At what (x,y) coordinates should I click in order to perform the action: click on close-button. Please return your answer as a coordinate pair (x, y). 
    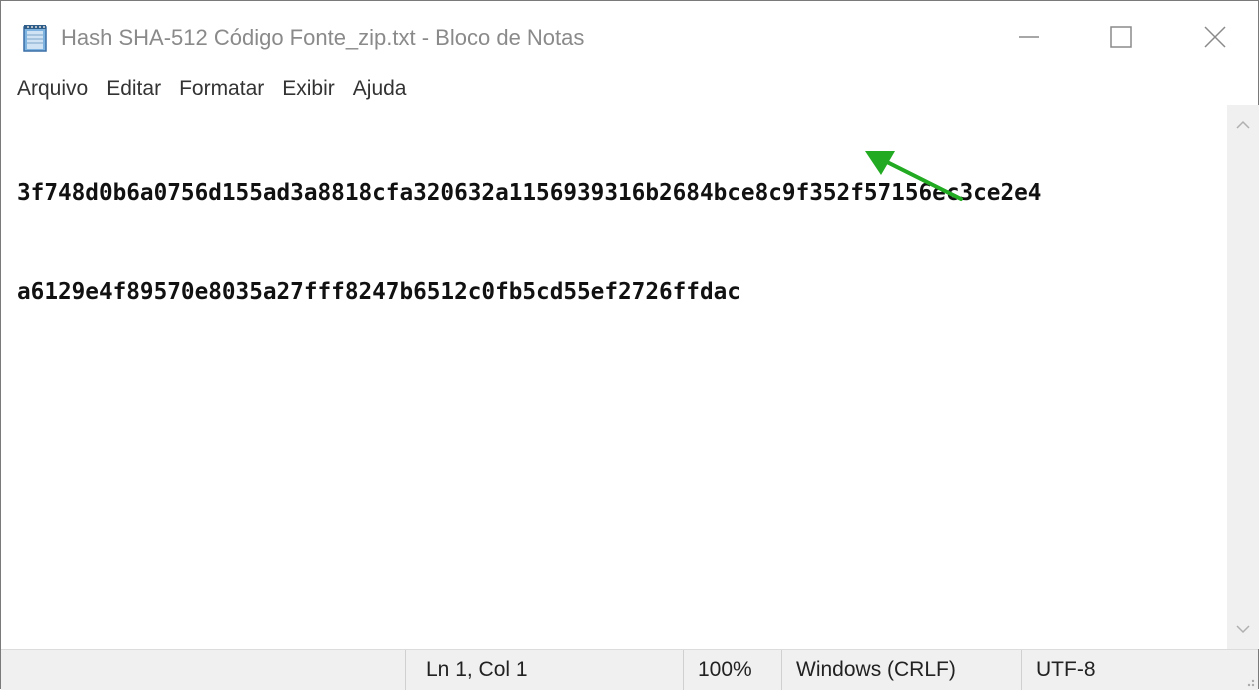
    Looking at the image, I should click on (1213, 37).